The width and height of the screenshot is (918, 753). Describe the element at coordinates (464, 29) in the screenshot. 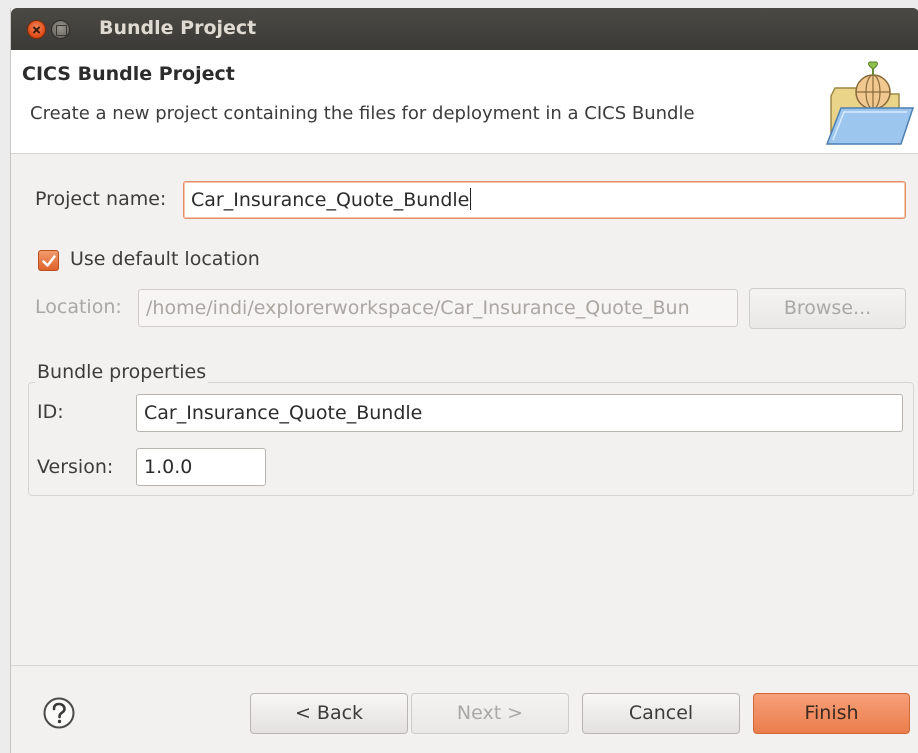

I see `titlebar: Bundle Project` at that location.